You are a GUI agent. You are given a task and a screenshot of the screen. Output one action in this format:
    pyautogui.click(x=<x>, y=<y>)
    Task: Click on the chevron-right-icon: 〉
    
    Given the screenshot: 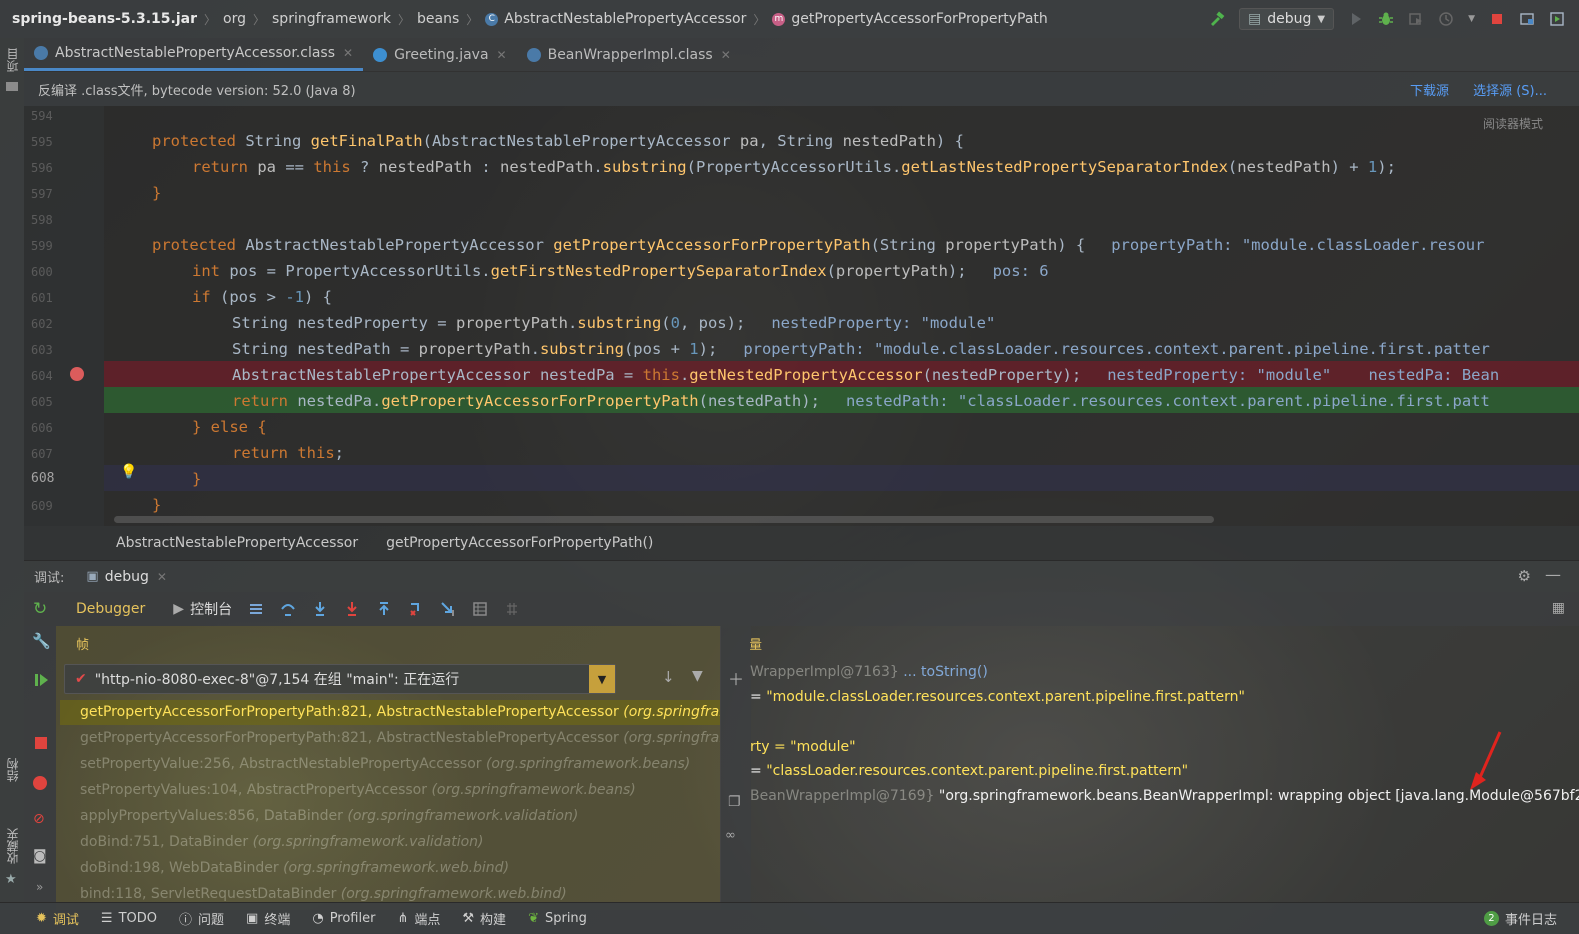 What is the action you would take?
    pyautogui.click(x=472, y=19)
    